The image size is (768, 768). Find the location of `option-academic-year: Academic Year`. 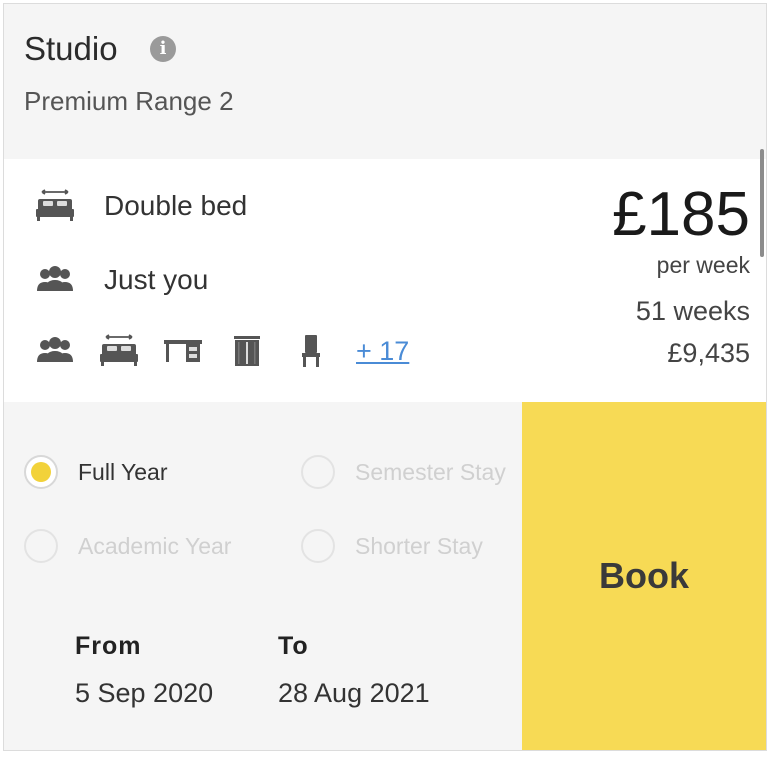

option-academic-year: Academic Year is located at coordinates (127, 546).